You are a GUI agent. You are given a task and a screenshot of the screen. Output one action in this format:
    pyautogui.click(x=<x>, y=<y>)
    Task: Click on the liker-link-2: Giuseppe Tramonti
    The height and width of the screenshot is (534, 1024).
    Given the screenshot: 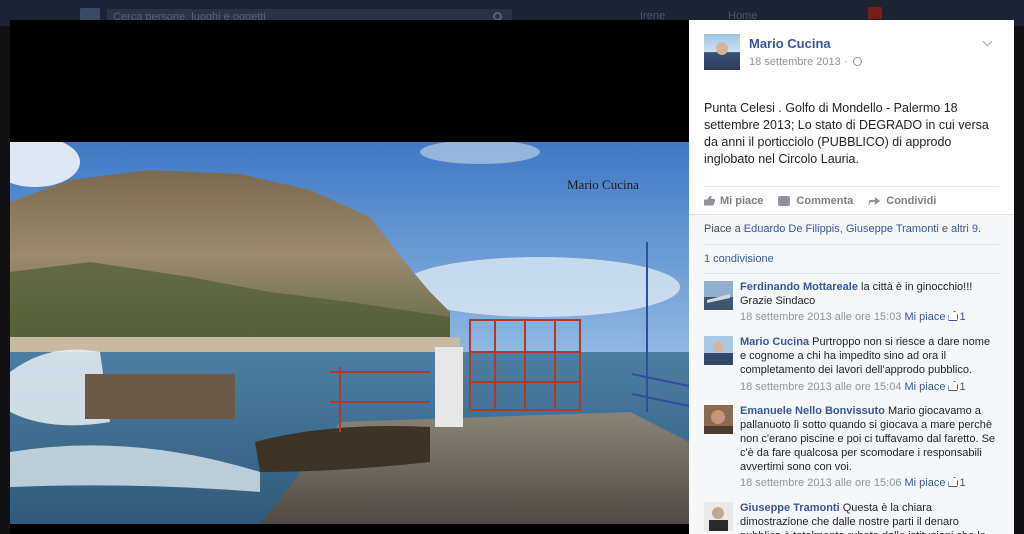 What is the action you would take?
    pyautogui.click(x=892, y=229)
    